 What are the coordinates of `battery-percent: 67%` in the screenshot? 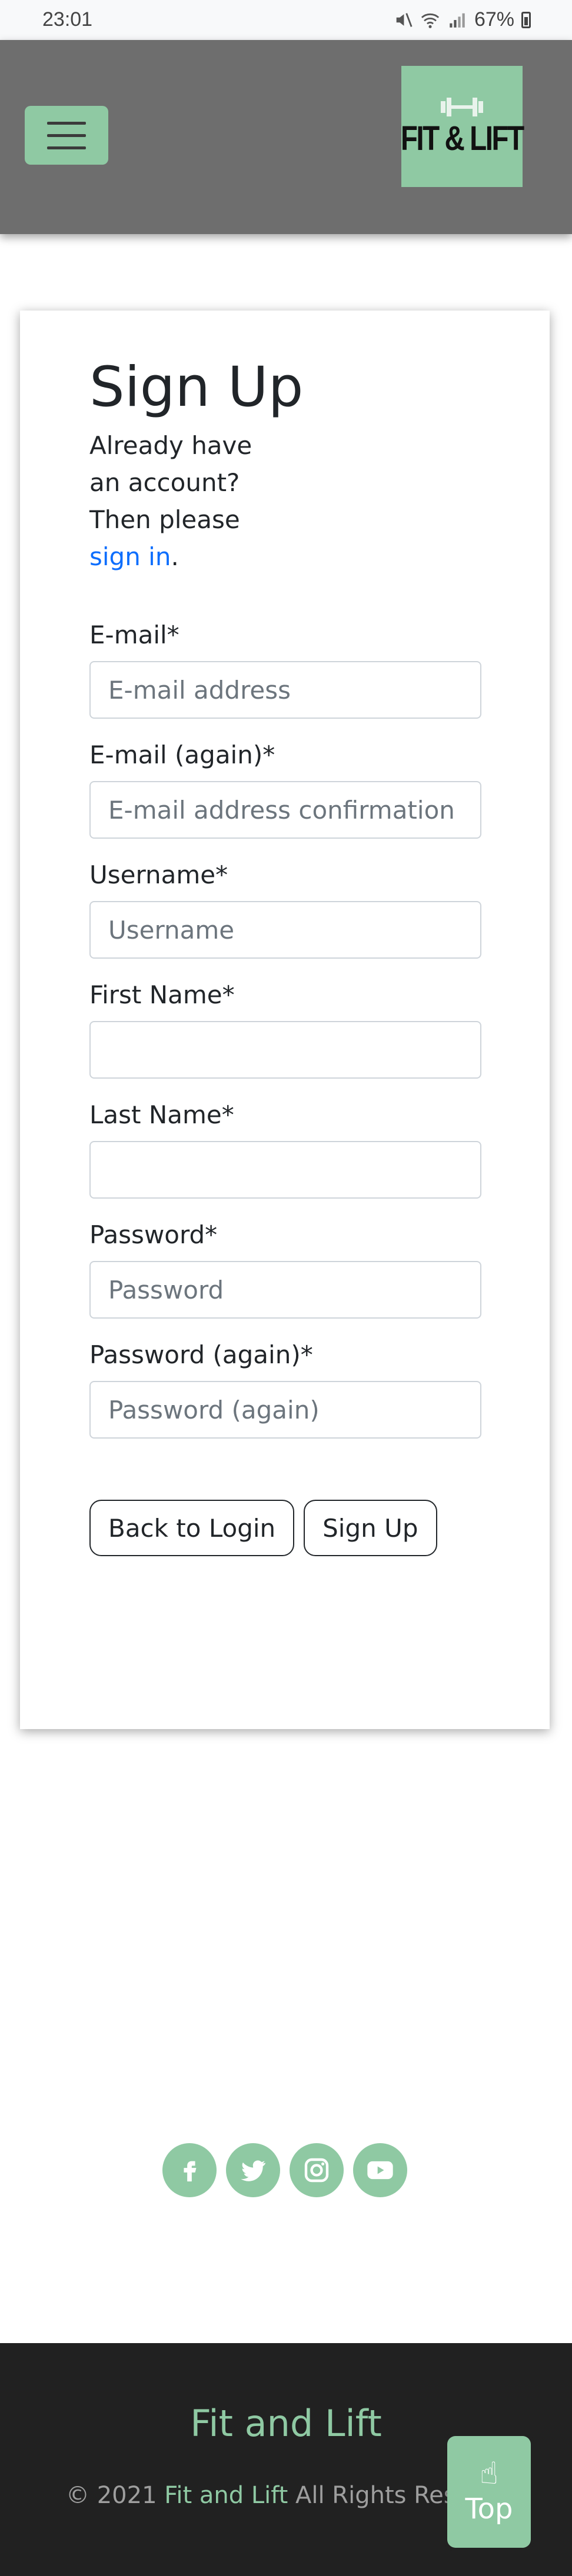 It's located at (494, 19).